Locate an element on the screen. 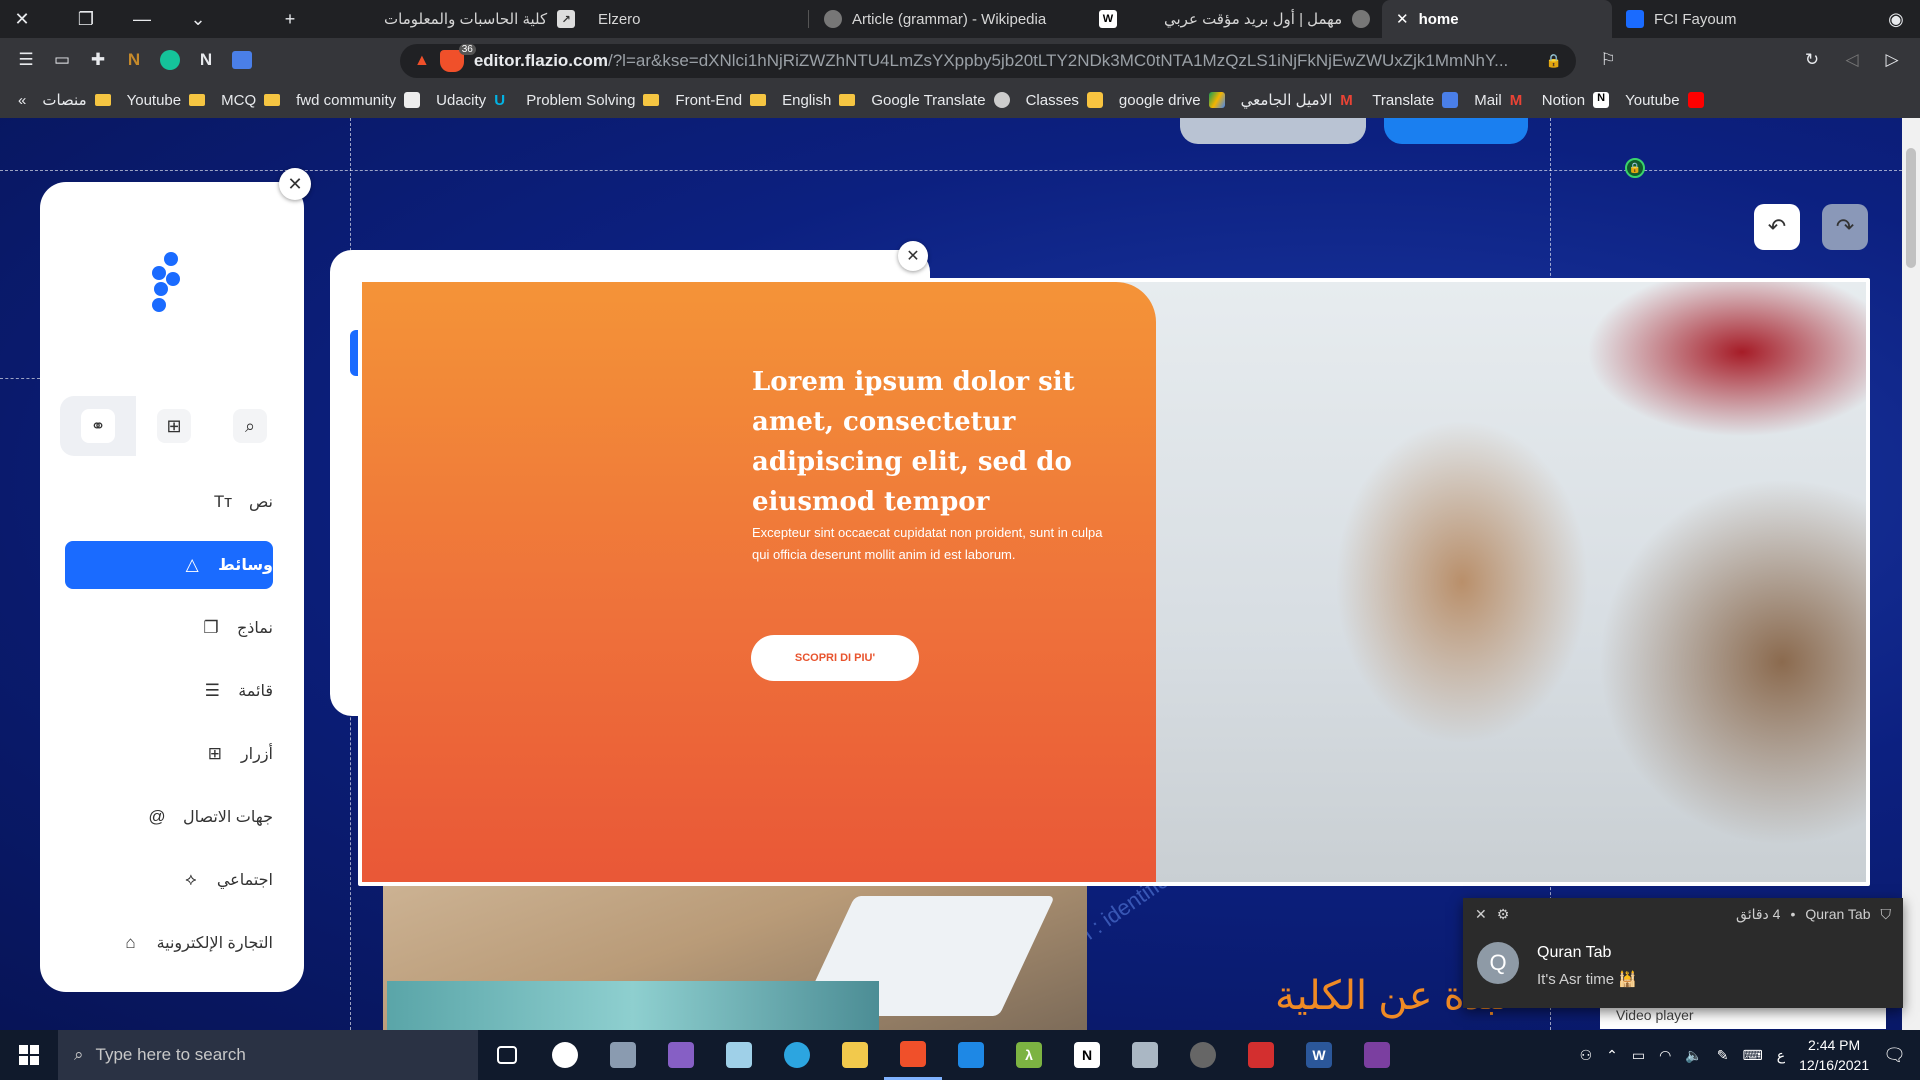 The width and height of the screenshot is (1920, 1080). brave-rewards-icon: ▲ is located at coordinates (422, 61).